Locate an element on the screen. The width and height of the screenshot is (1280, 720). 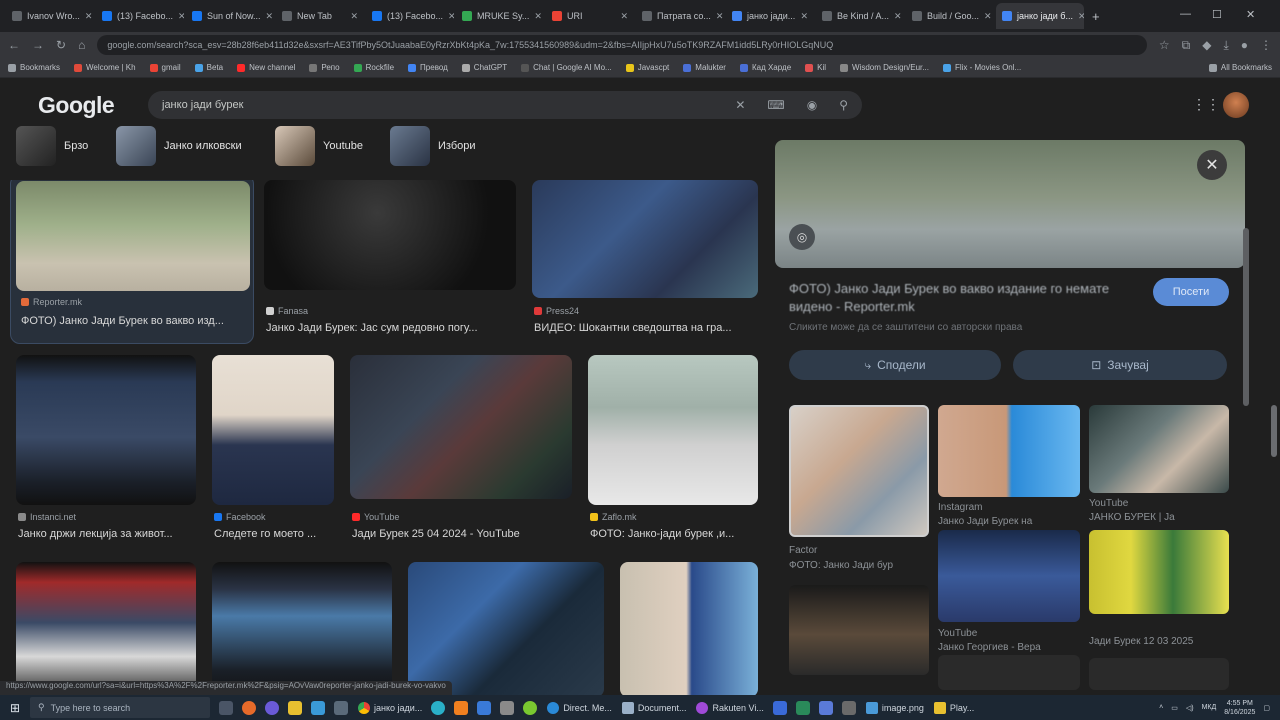
notification-icon: ▢ is located at coordinates (1266, 708).